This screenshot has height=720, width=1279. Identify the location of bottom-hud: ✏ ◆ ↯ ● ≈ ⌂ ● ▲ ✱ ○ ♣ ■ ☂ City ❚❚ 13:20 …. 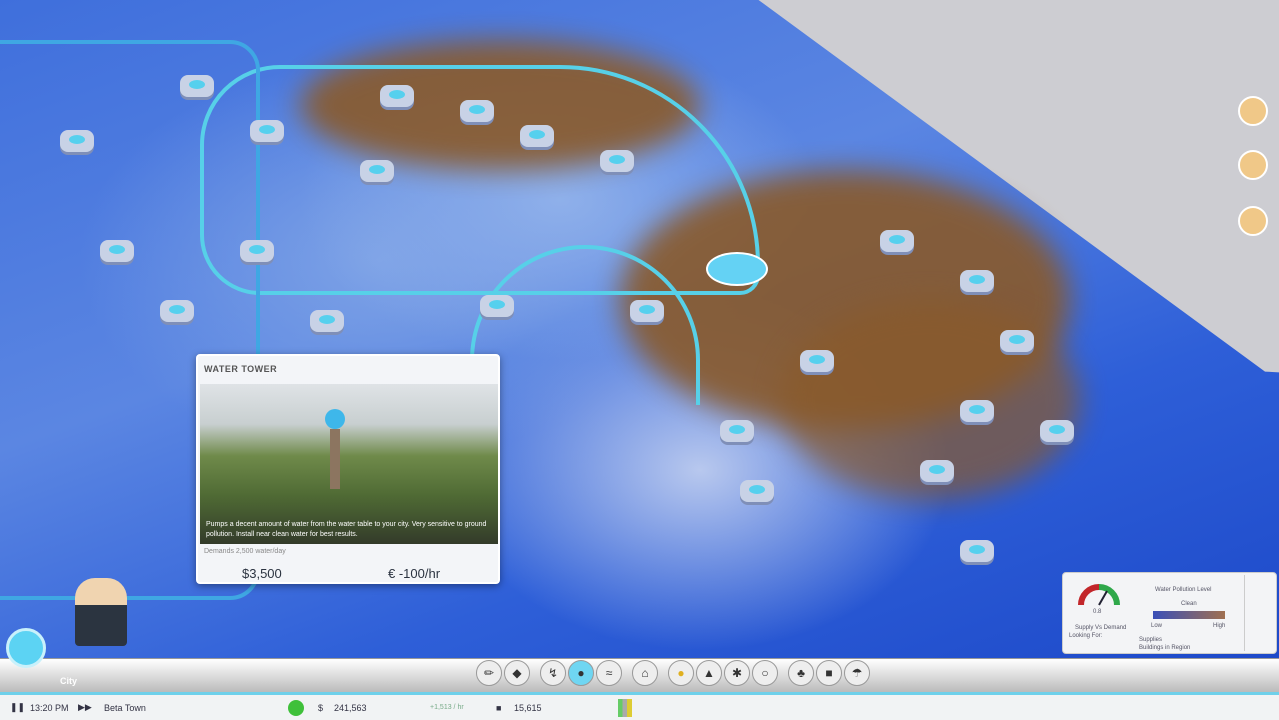
(639, 670).